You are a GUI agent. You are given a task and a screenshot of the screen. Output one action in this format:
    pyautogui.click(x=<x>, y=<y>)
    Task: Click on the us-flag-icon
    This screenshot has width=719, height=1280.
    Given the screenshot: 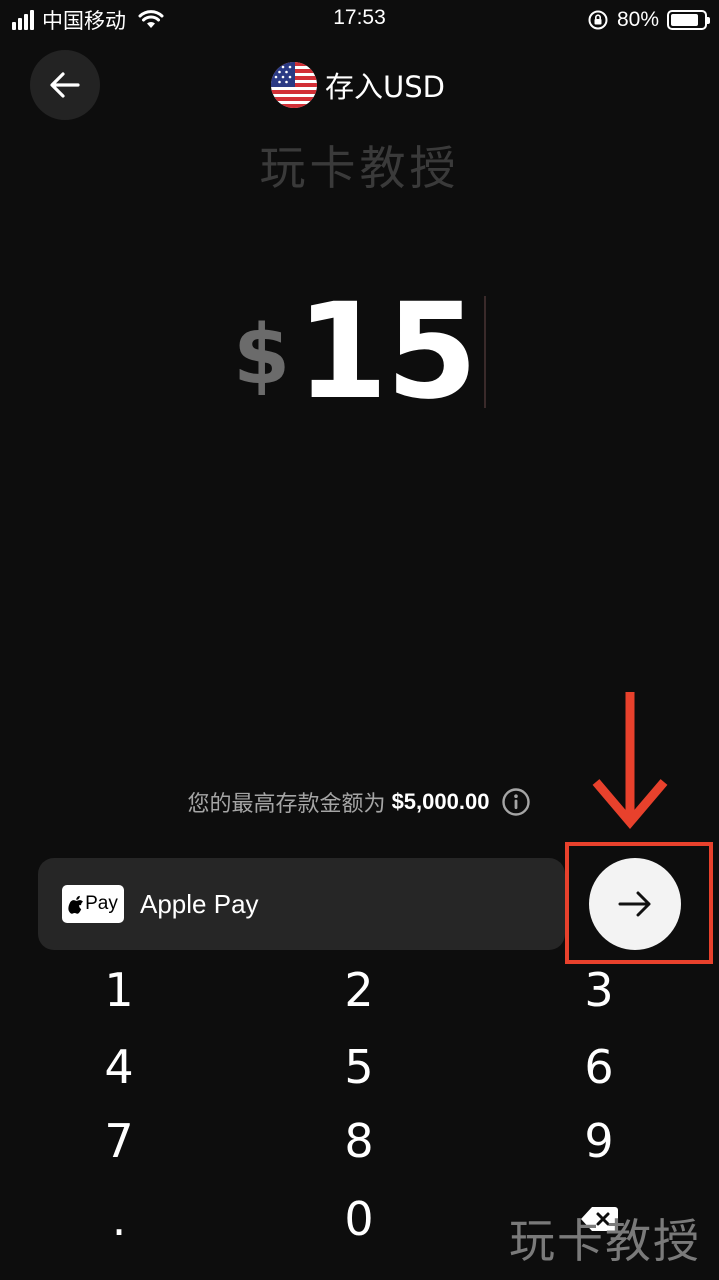 What is the action you would take?
    pyautogui.click(x=294, y=85)
    